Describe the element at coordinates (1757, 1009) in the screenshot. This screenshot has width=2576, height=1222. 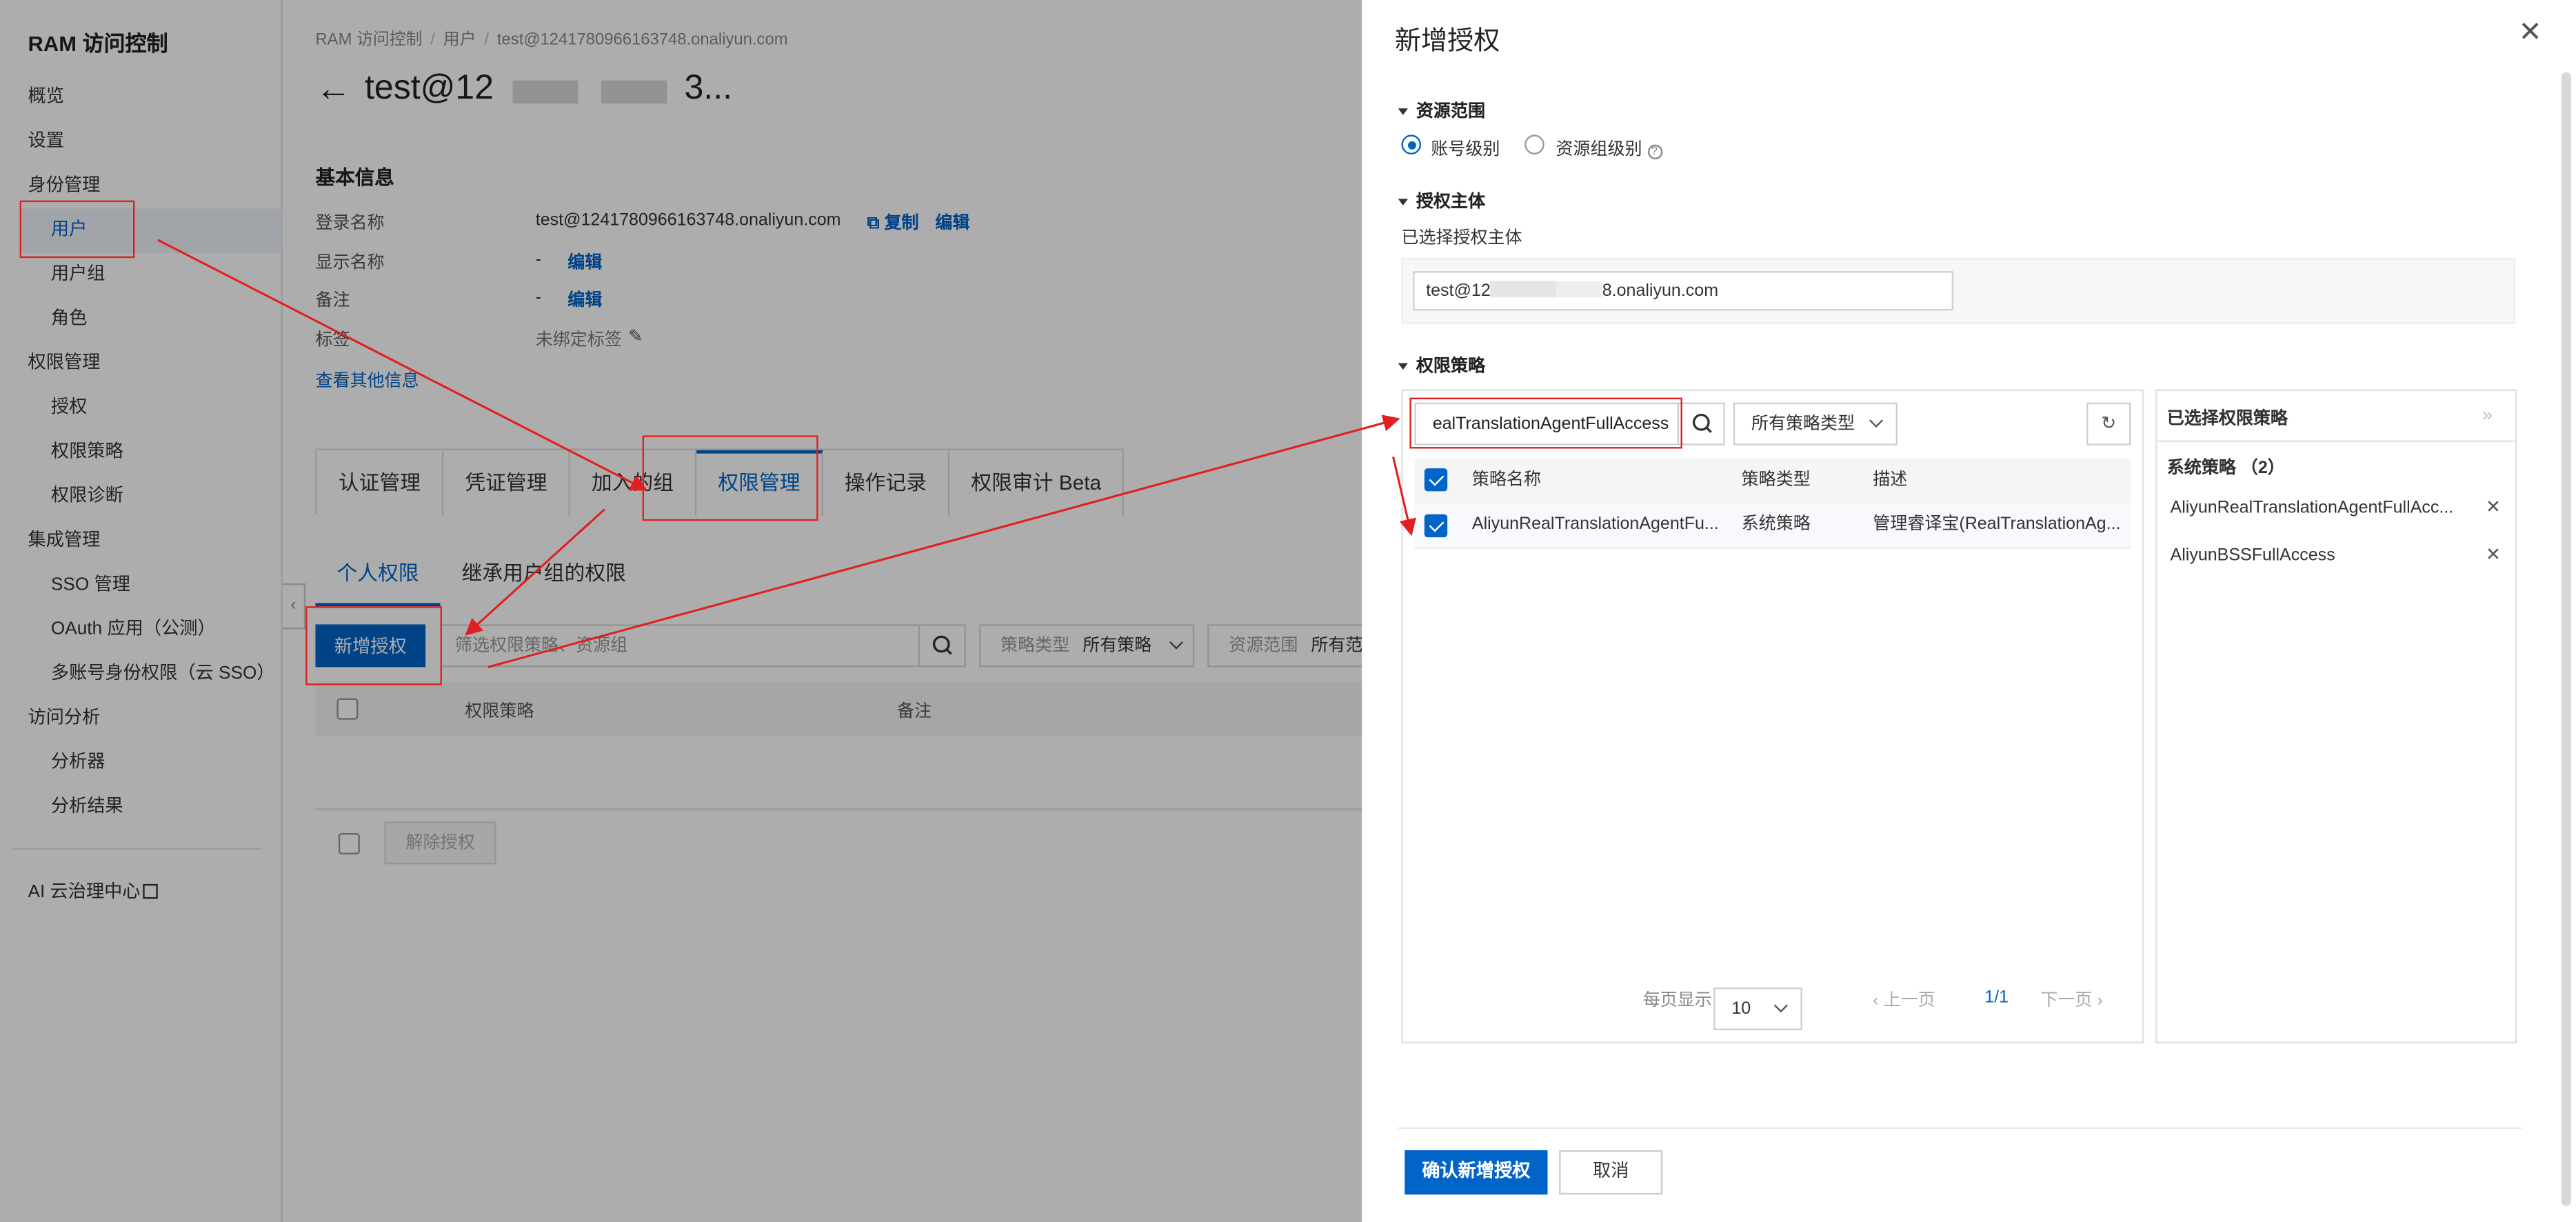
I see `per-page-select: 10` at that location.